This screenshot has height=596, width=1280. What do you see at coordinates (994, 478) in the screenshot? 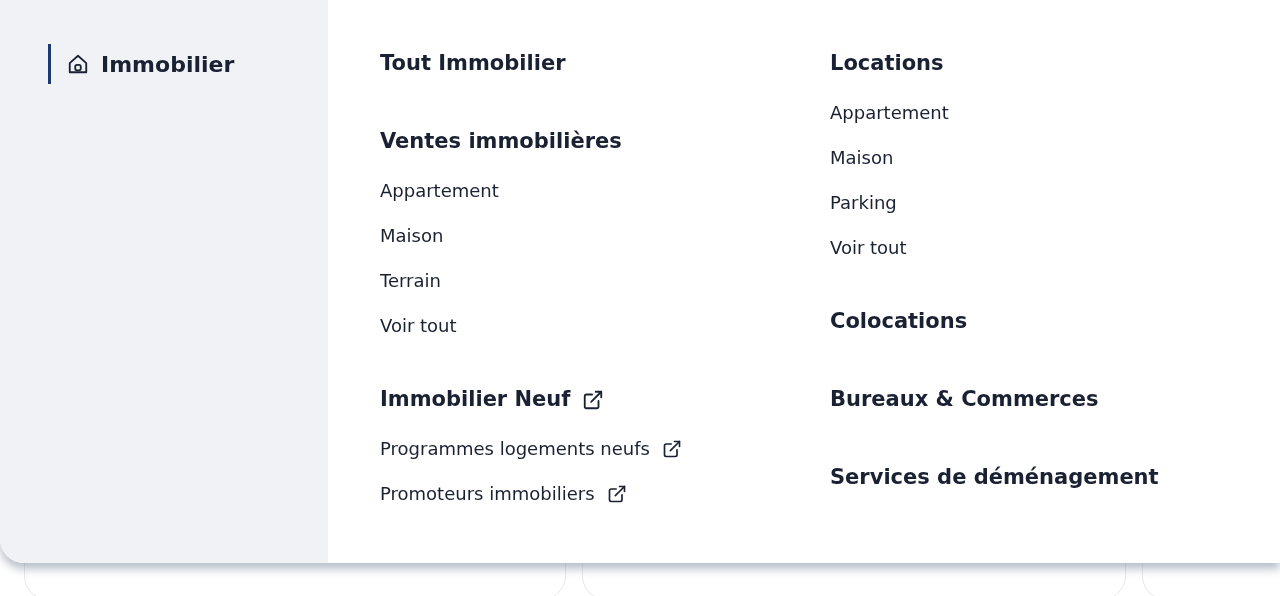
I see `section-heading: Services de déménagement` at bounding box center [994, 478].